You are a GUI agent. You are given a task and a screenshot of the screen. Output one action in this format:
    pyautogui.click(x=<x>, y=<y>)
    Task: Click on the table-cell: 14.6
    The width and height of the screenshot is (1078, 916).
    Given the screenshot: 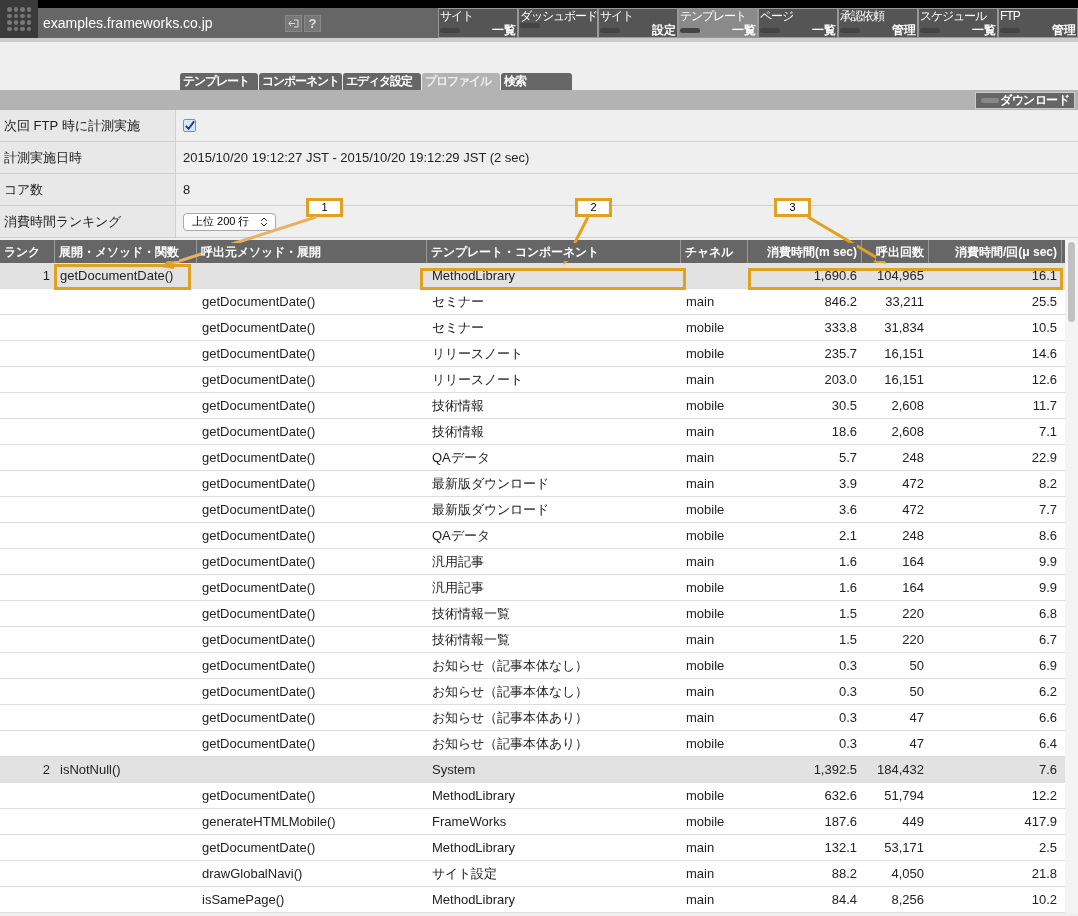 What is the action you would take?
    pyautogui.click(x=1044, y=353)
    